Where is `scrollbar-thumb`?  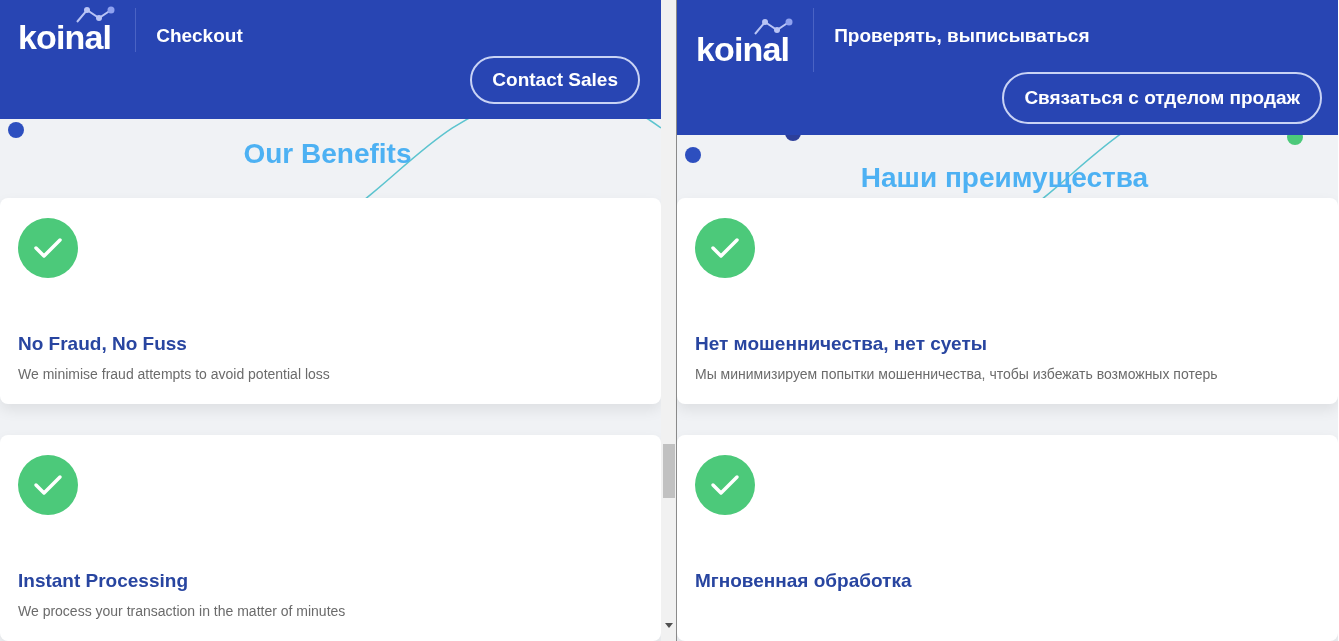 scrollbar-thumb is located at coordinates (669, 471).